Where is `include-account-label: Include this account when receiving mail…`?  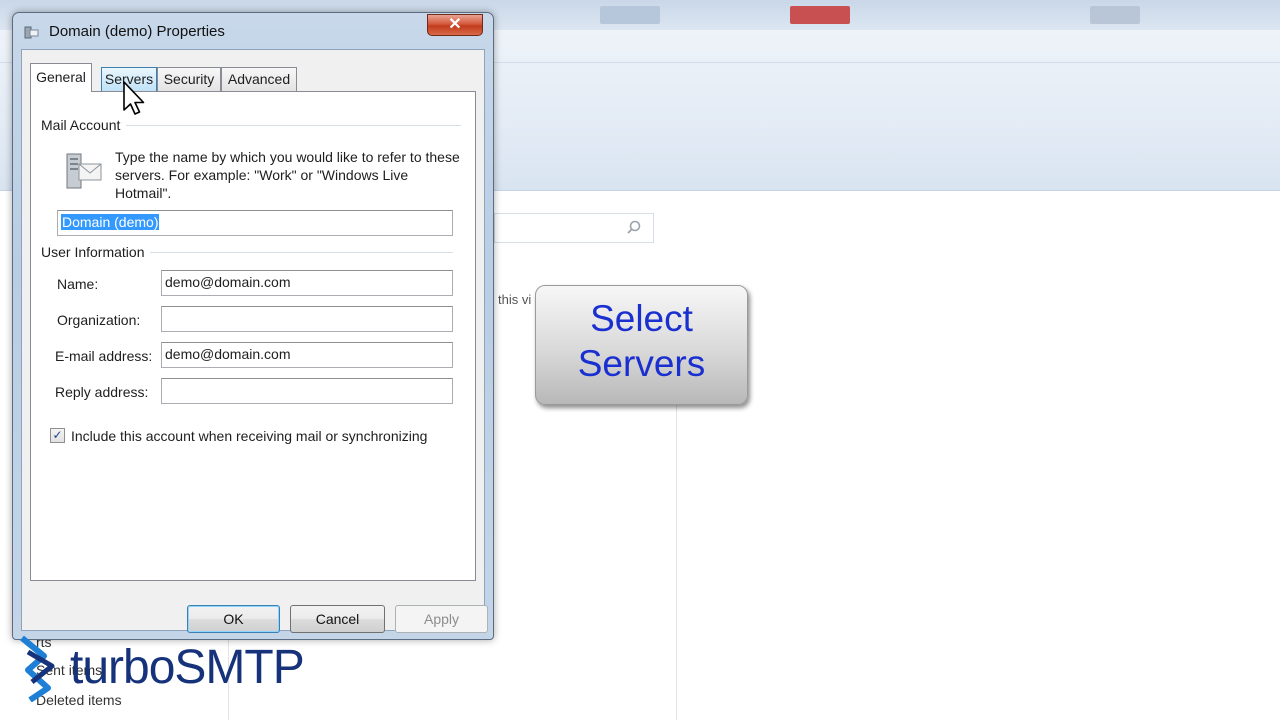 include-account-label: Include this account when receiving mail… is located at coordinates (249, 436).